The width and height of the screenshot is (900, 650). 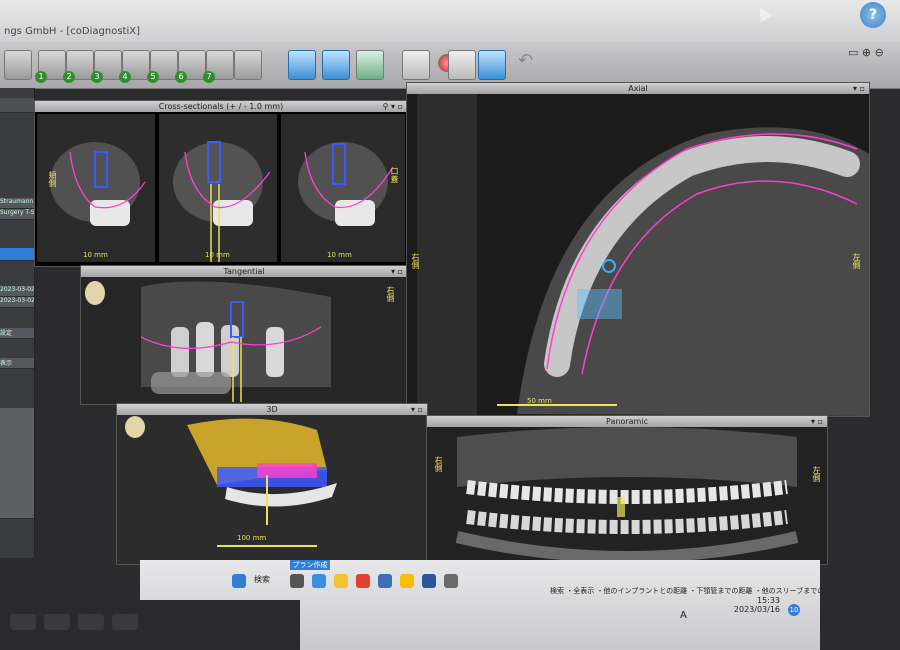 I want to click on cross-section-images, so click(x=221, y=188).